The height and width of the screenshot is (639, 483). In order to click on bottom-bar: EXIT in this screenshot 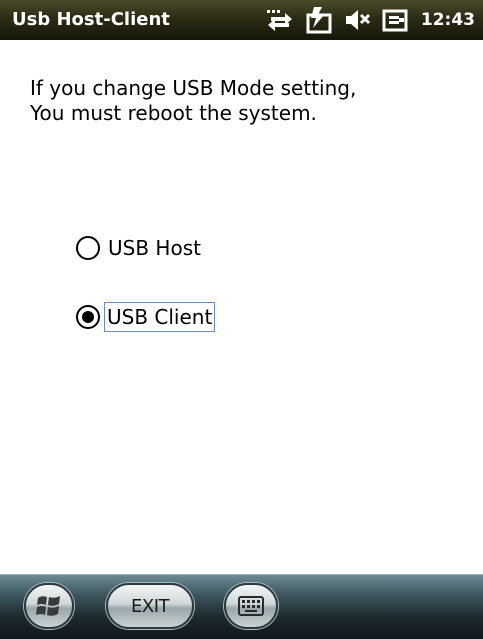, I will do `click(241, 606)`.